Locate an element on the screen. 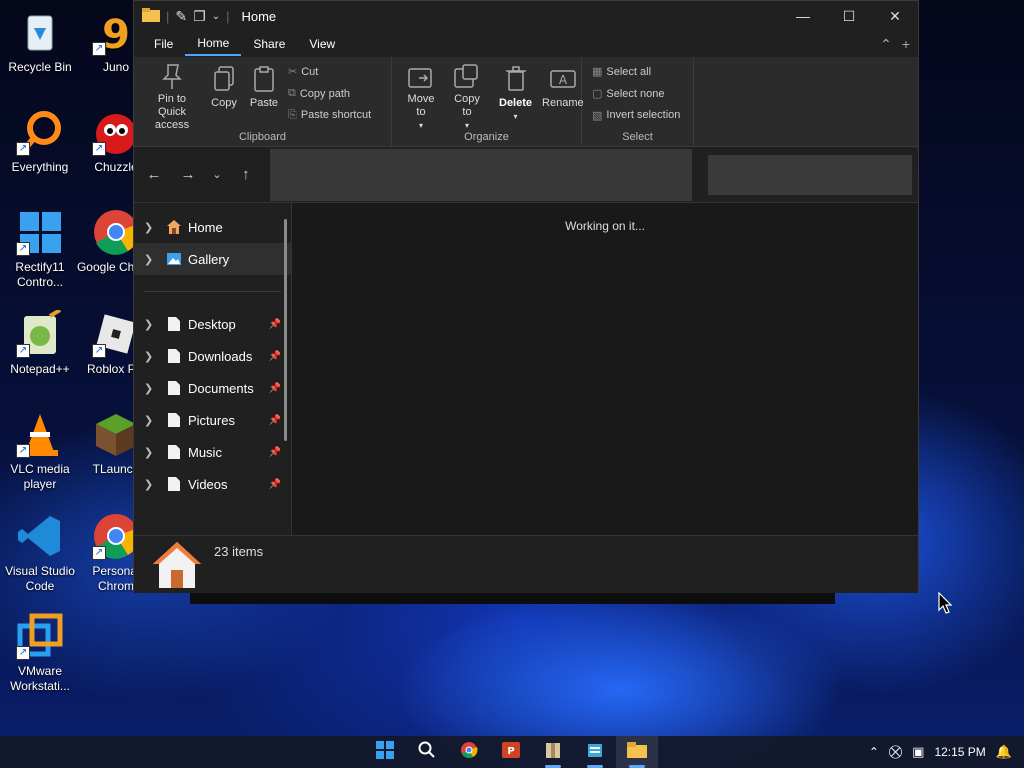 The width and height of the screenshot is (1024, 768). address-bar is located at coordinates (481, 174).